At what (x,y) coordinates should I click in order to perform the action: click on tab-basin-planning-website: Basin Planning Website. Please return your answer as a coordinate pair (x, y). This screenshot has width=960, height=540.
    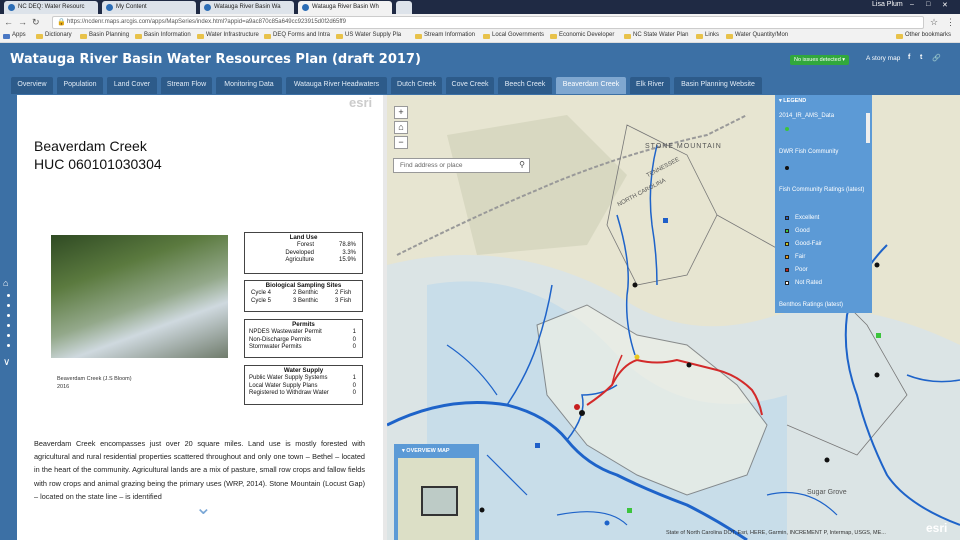
    Looking at the image, I should click on (718, 85).